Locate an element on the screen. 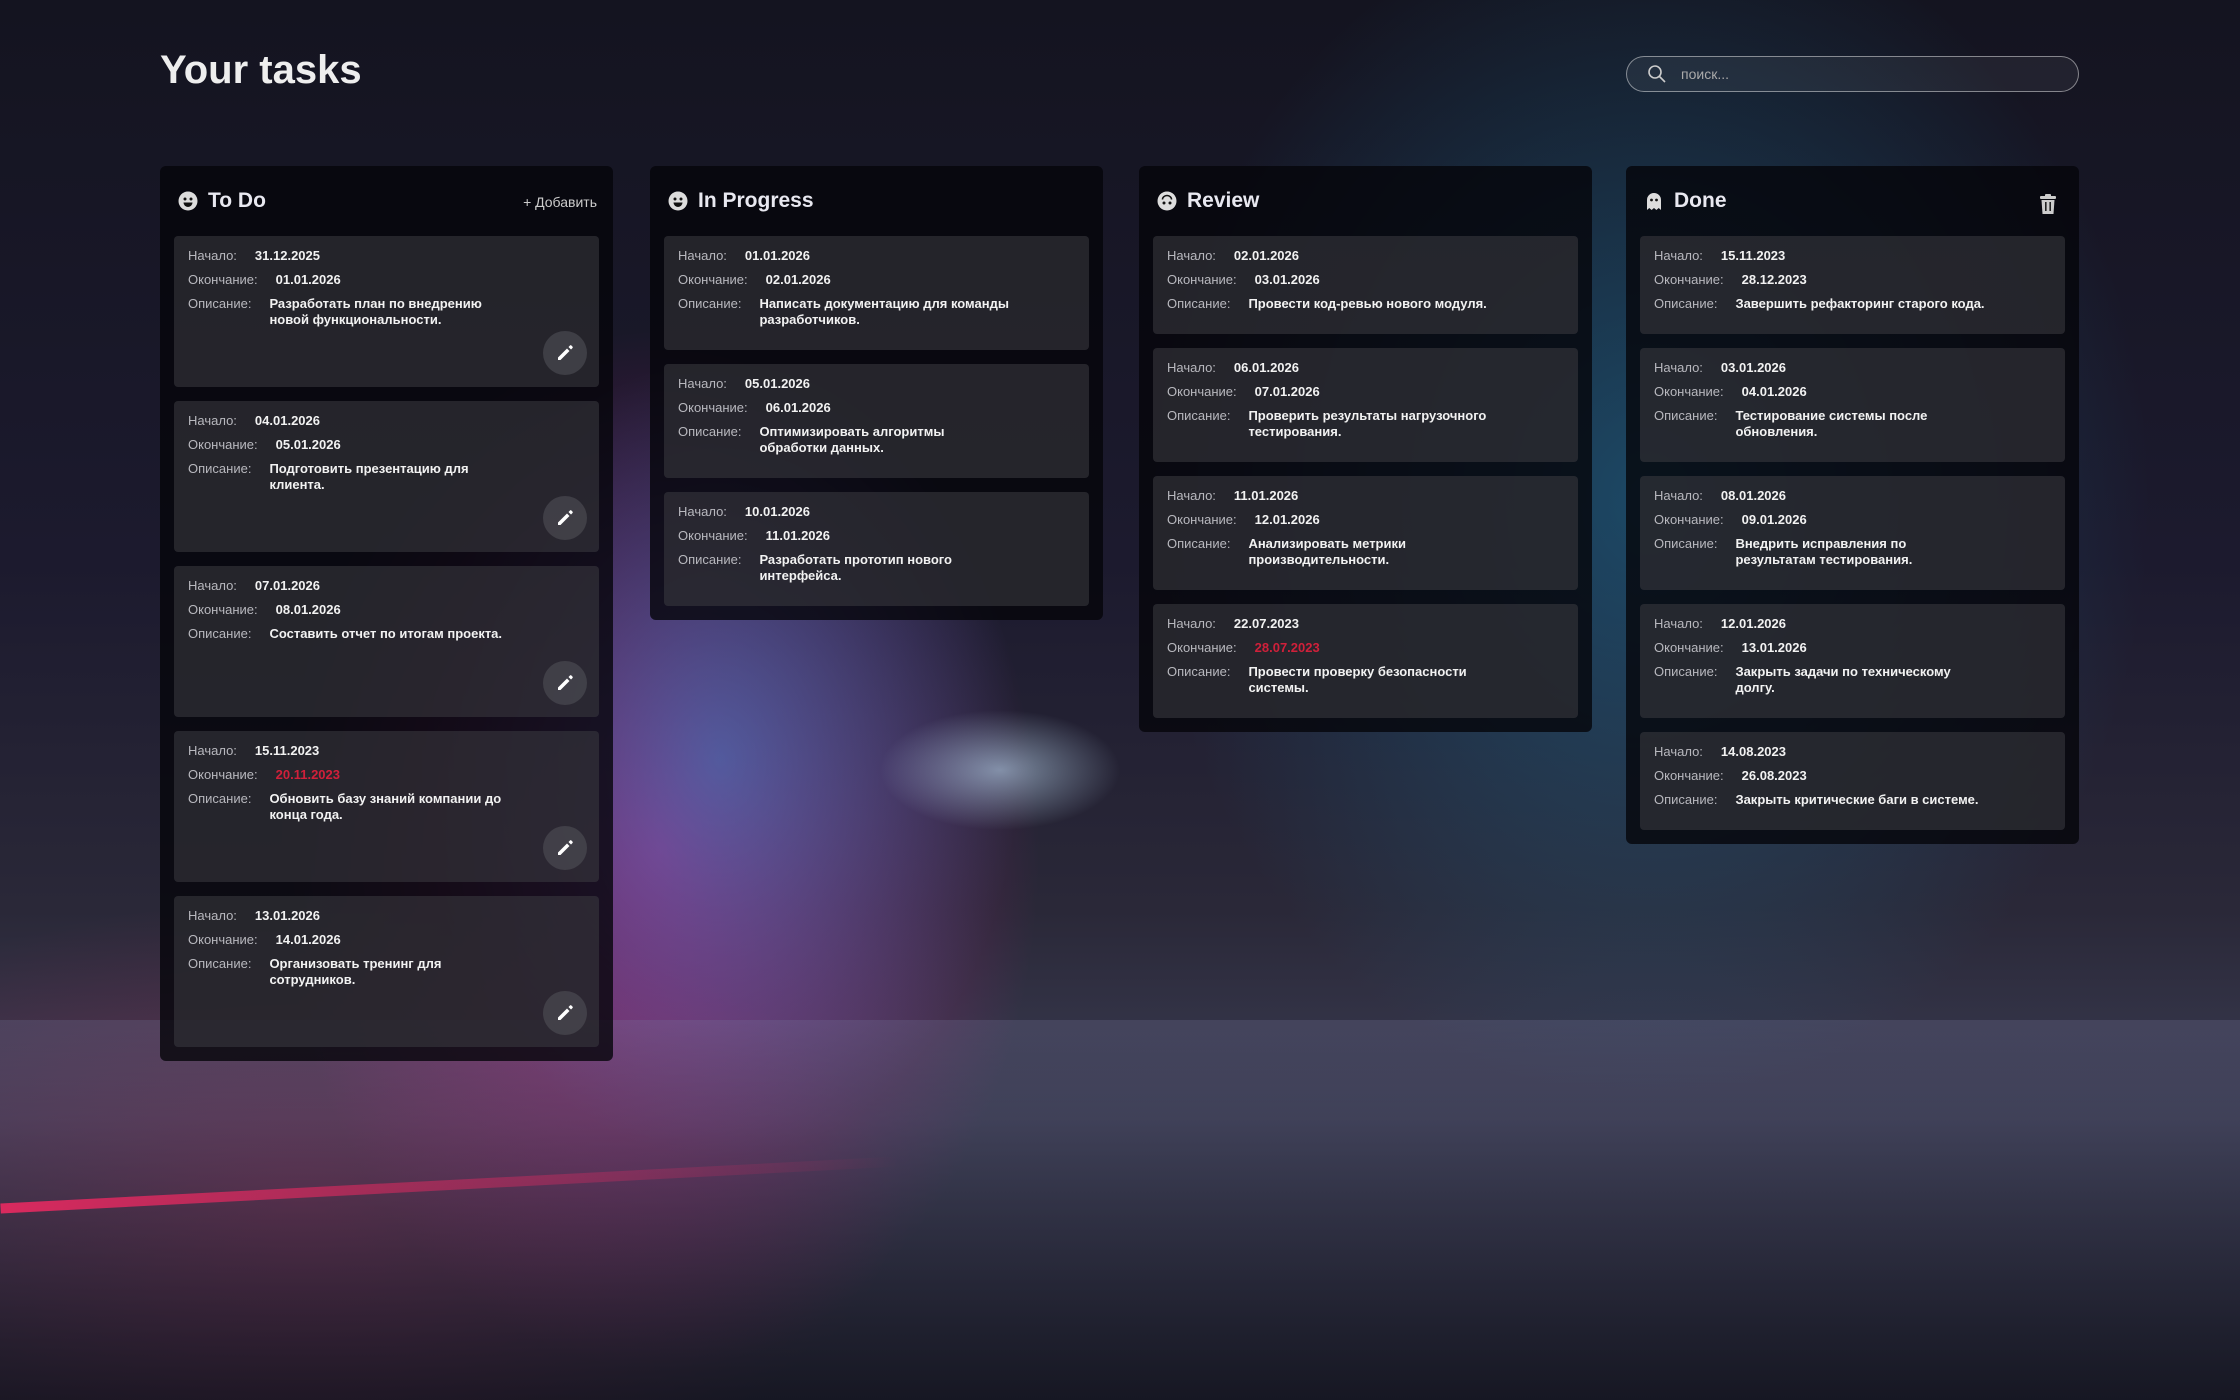  end-date: 28.07.2023 is located at coordinates (1287, 647).